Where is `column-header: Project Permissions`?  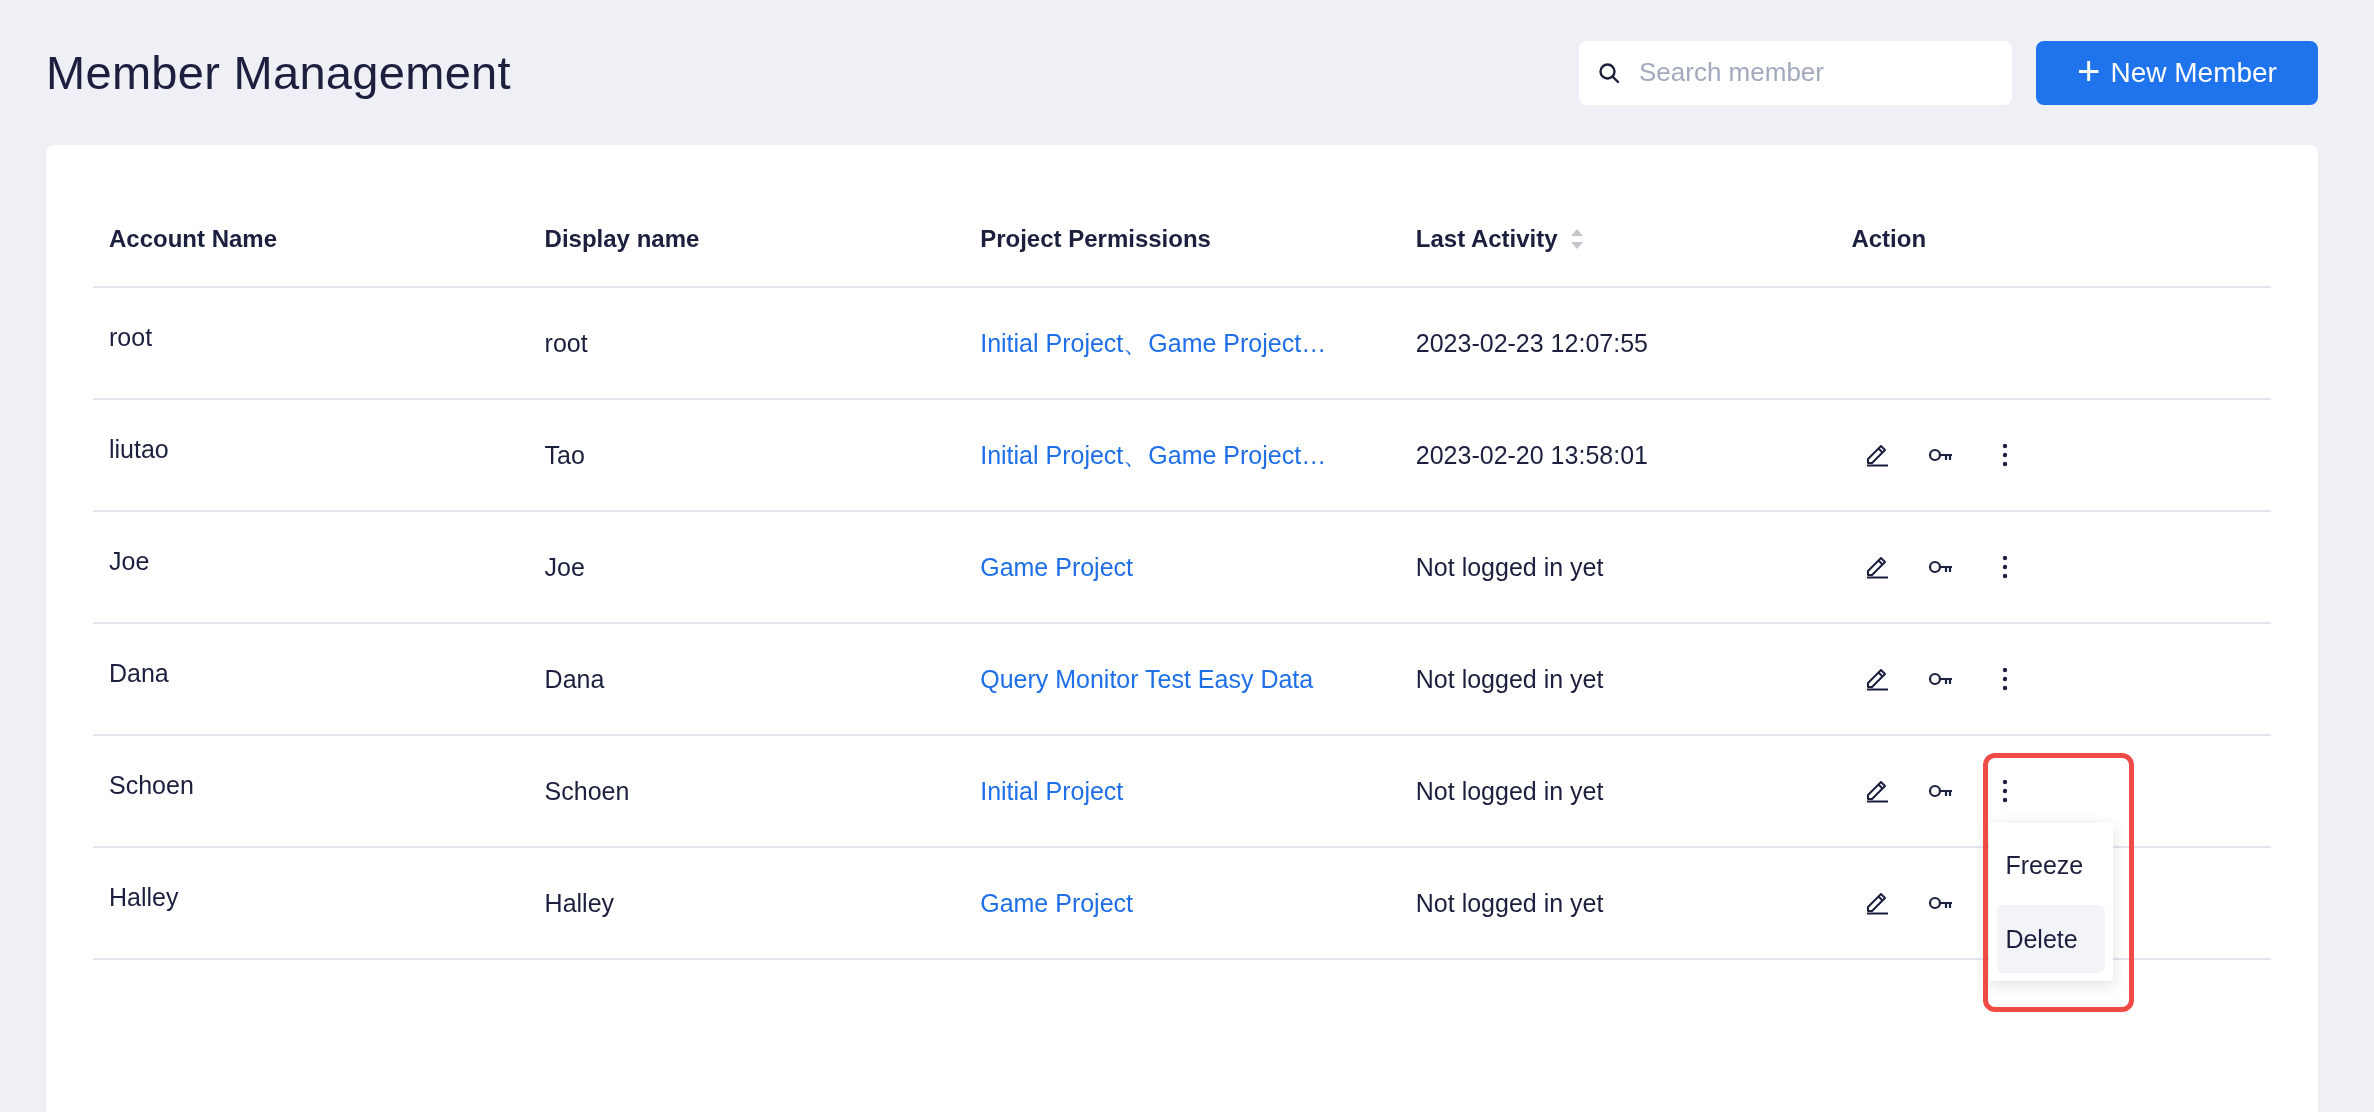 column-header: Project Permissions is located at coordinates (1095, 239).